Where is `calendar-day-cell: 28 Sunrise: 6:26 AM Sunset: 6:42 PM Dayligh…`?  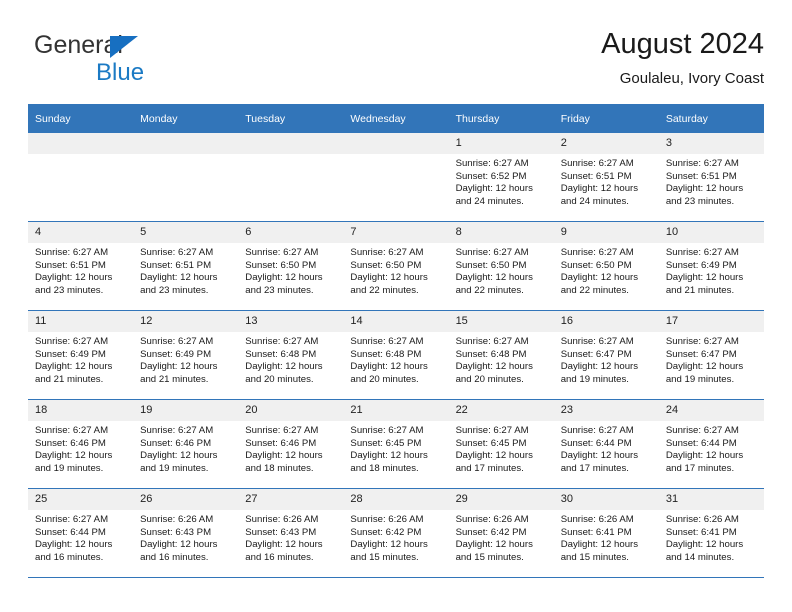 calendar-day-cell: 28 Sunrise: 6:26 AM Sunset: 6:42 PM Dayligh… is located at coordinates (396, 533).